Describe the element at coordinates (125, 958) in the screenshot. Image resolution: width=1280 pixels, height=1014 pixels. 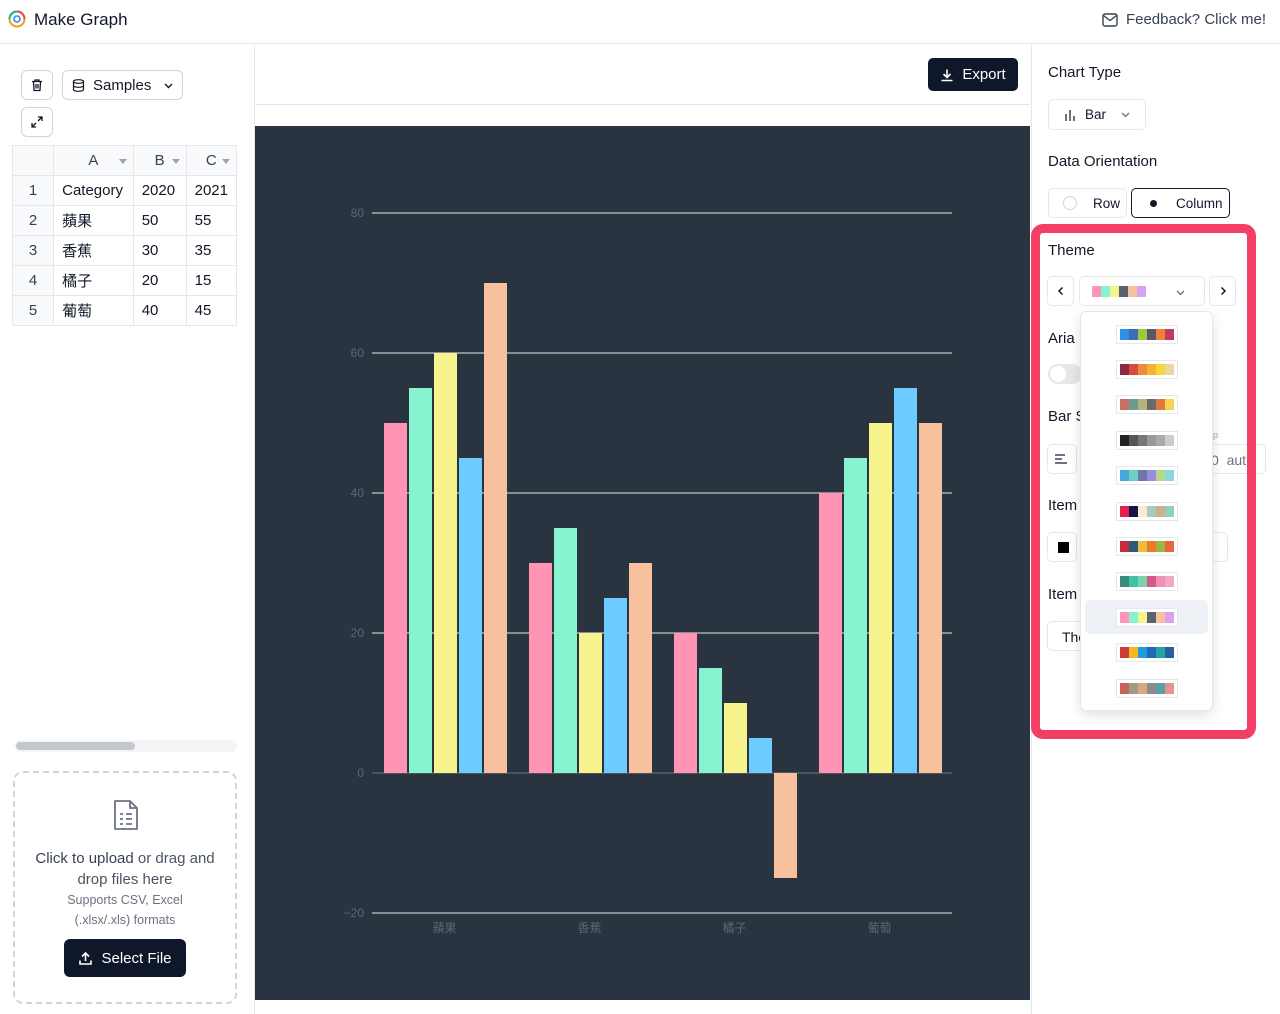
I see `select-file-button: Select File` at that location.